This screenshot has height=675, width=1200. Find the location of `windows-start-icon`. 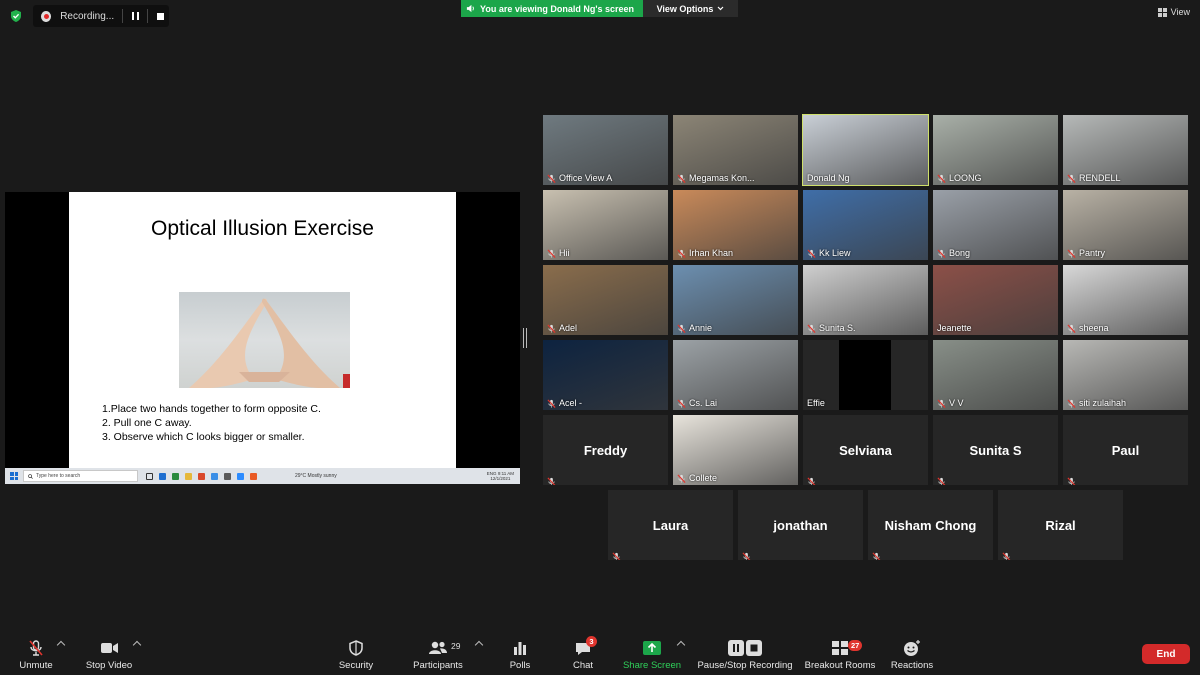

windows-start-icon is located at coordinates (14, 476).